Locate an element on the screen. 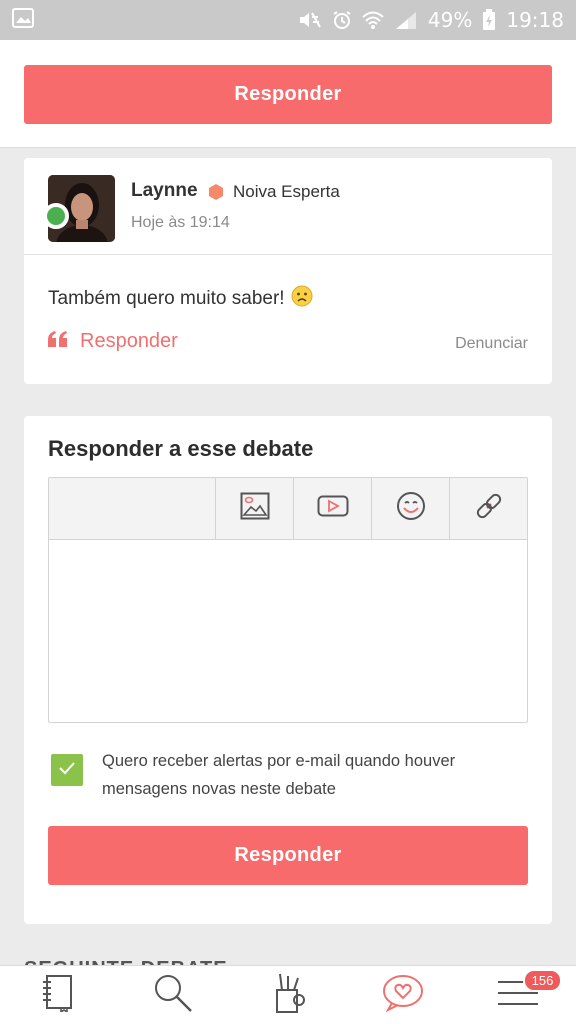 This screenshot has height=1024, width=576. battery-percent: 49% is located at coordinates (450, 20).